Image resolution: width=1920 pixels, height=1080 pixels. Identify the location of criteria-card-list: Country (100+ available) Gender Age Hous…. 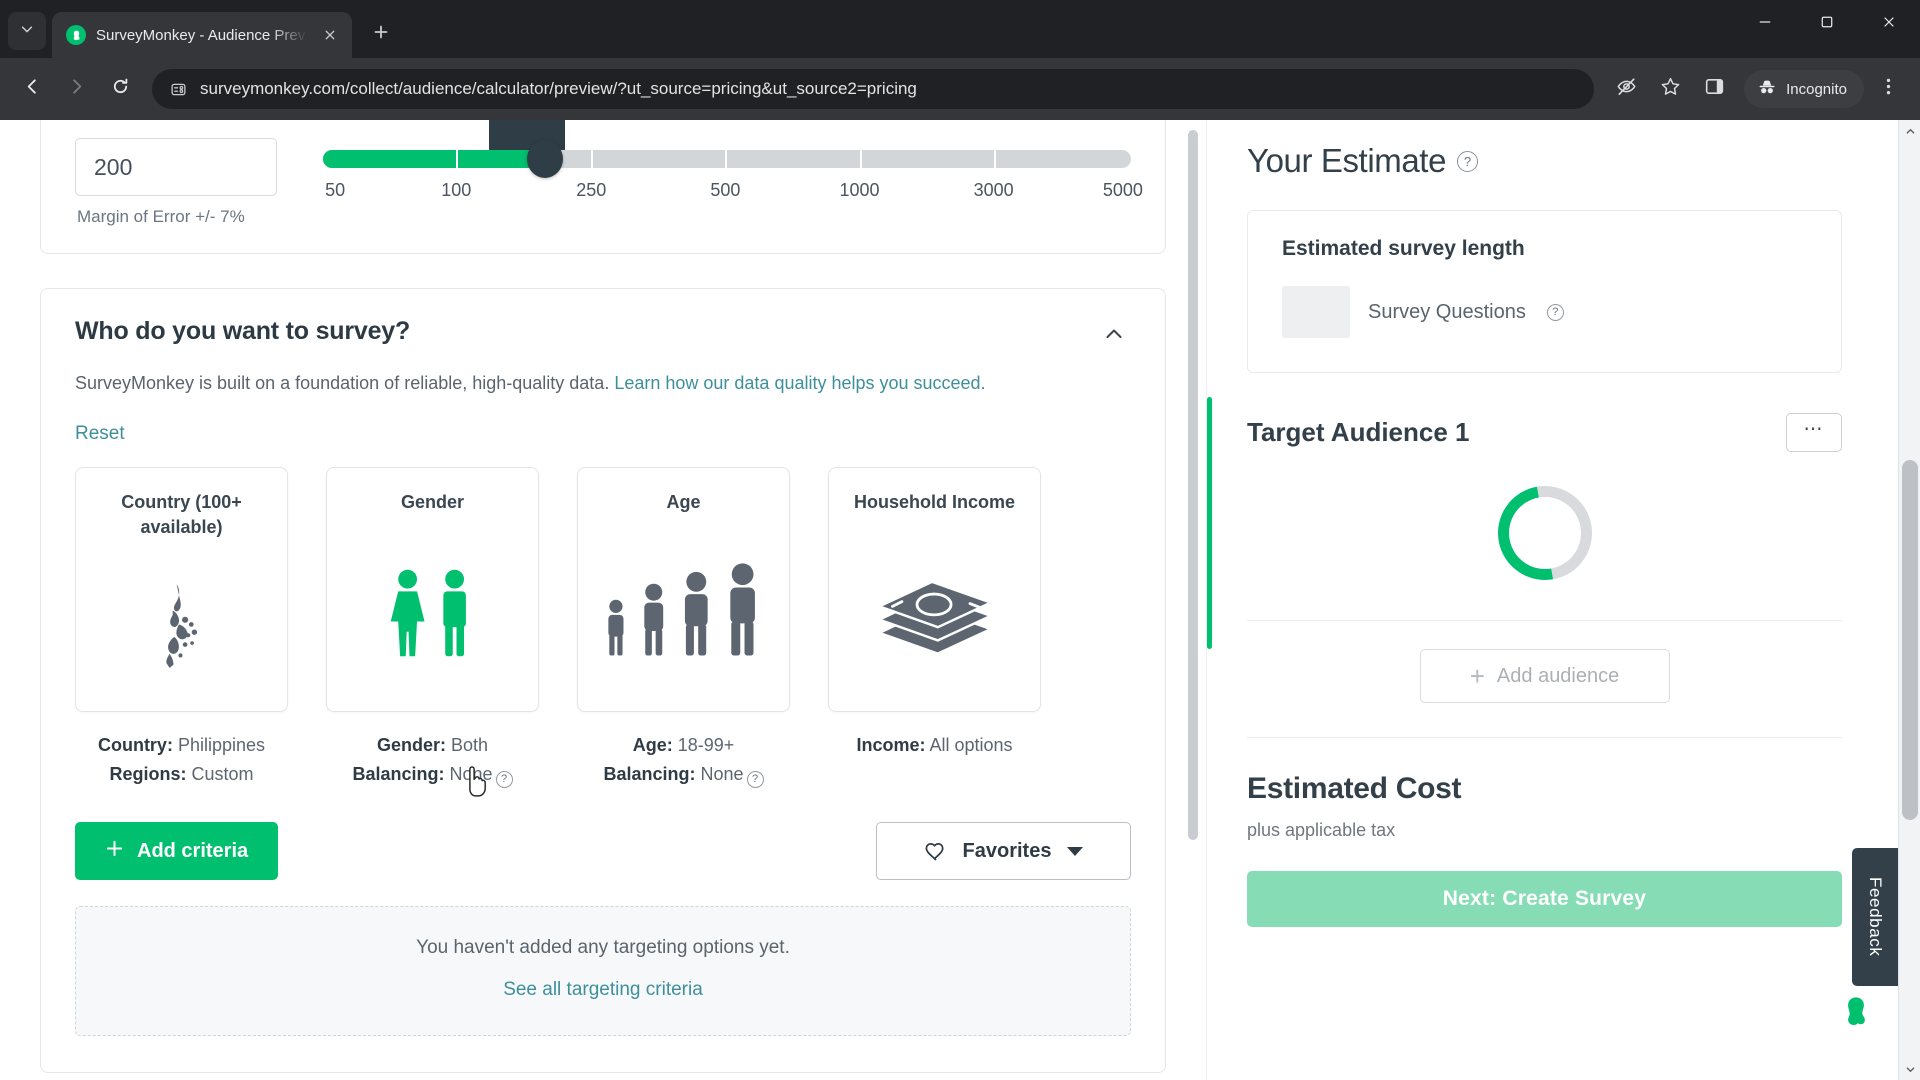
(603, 589).